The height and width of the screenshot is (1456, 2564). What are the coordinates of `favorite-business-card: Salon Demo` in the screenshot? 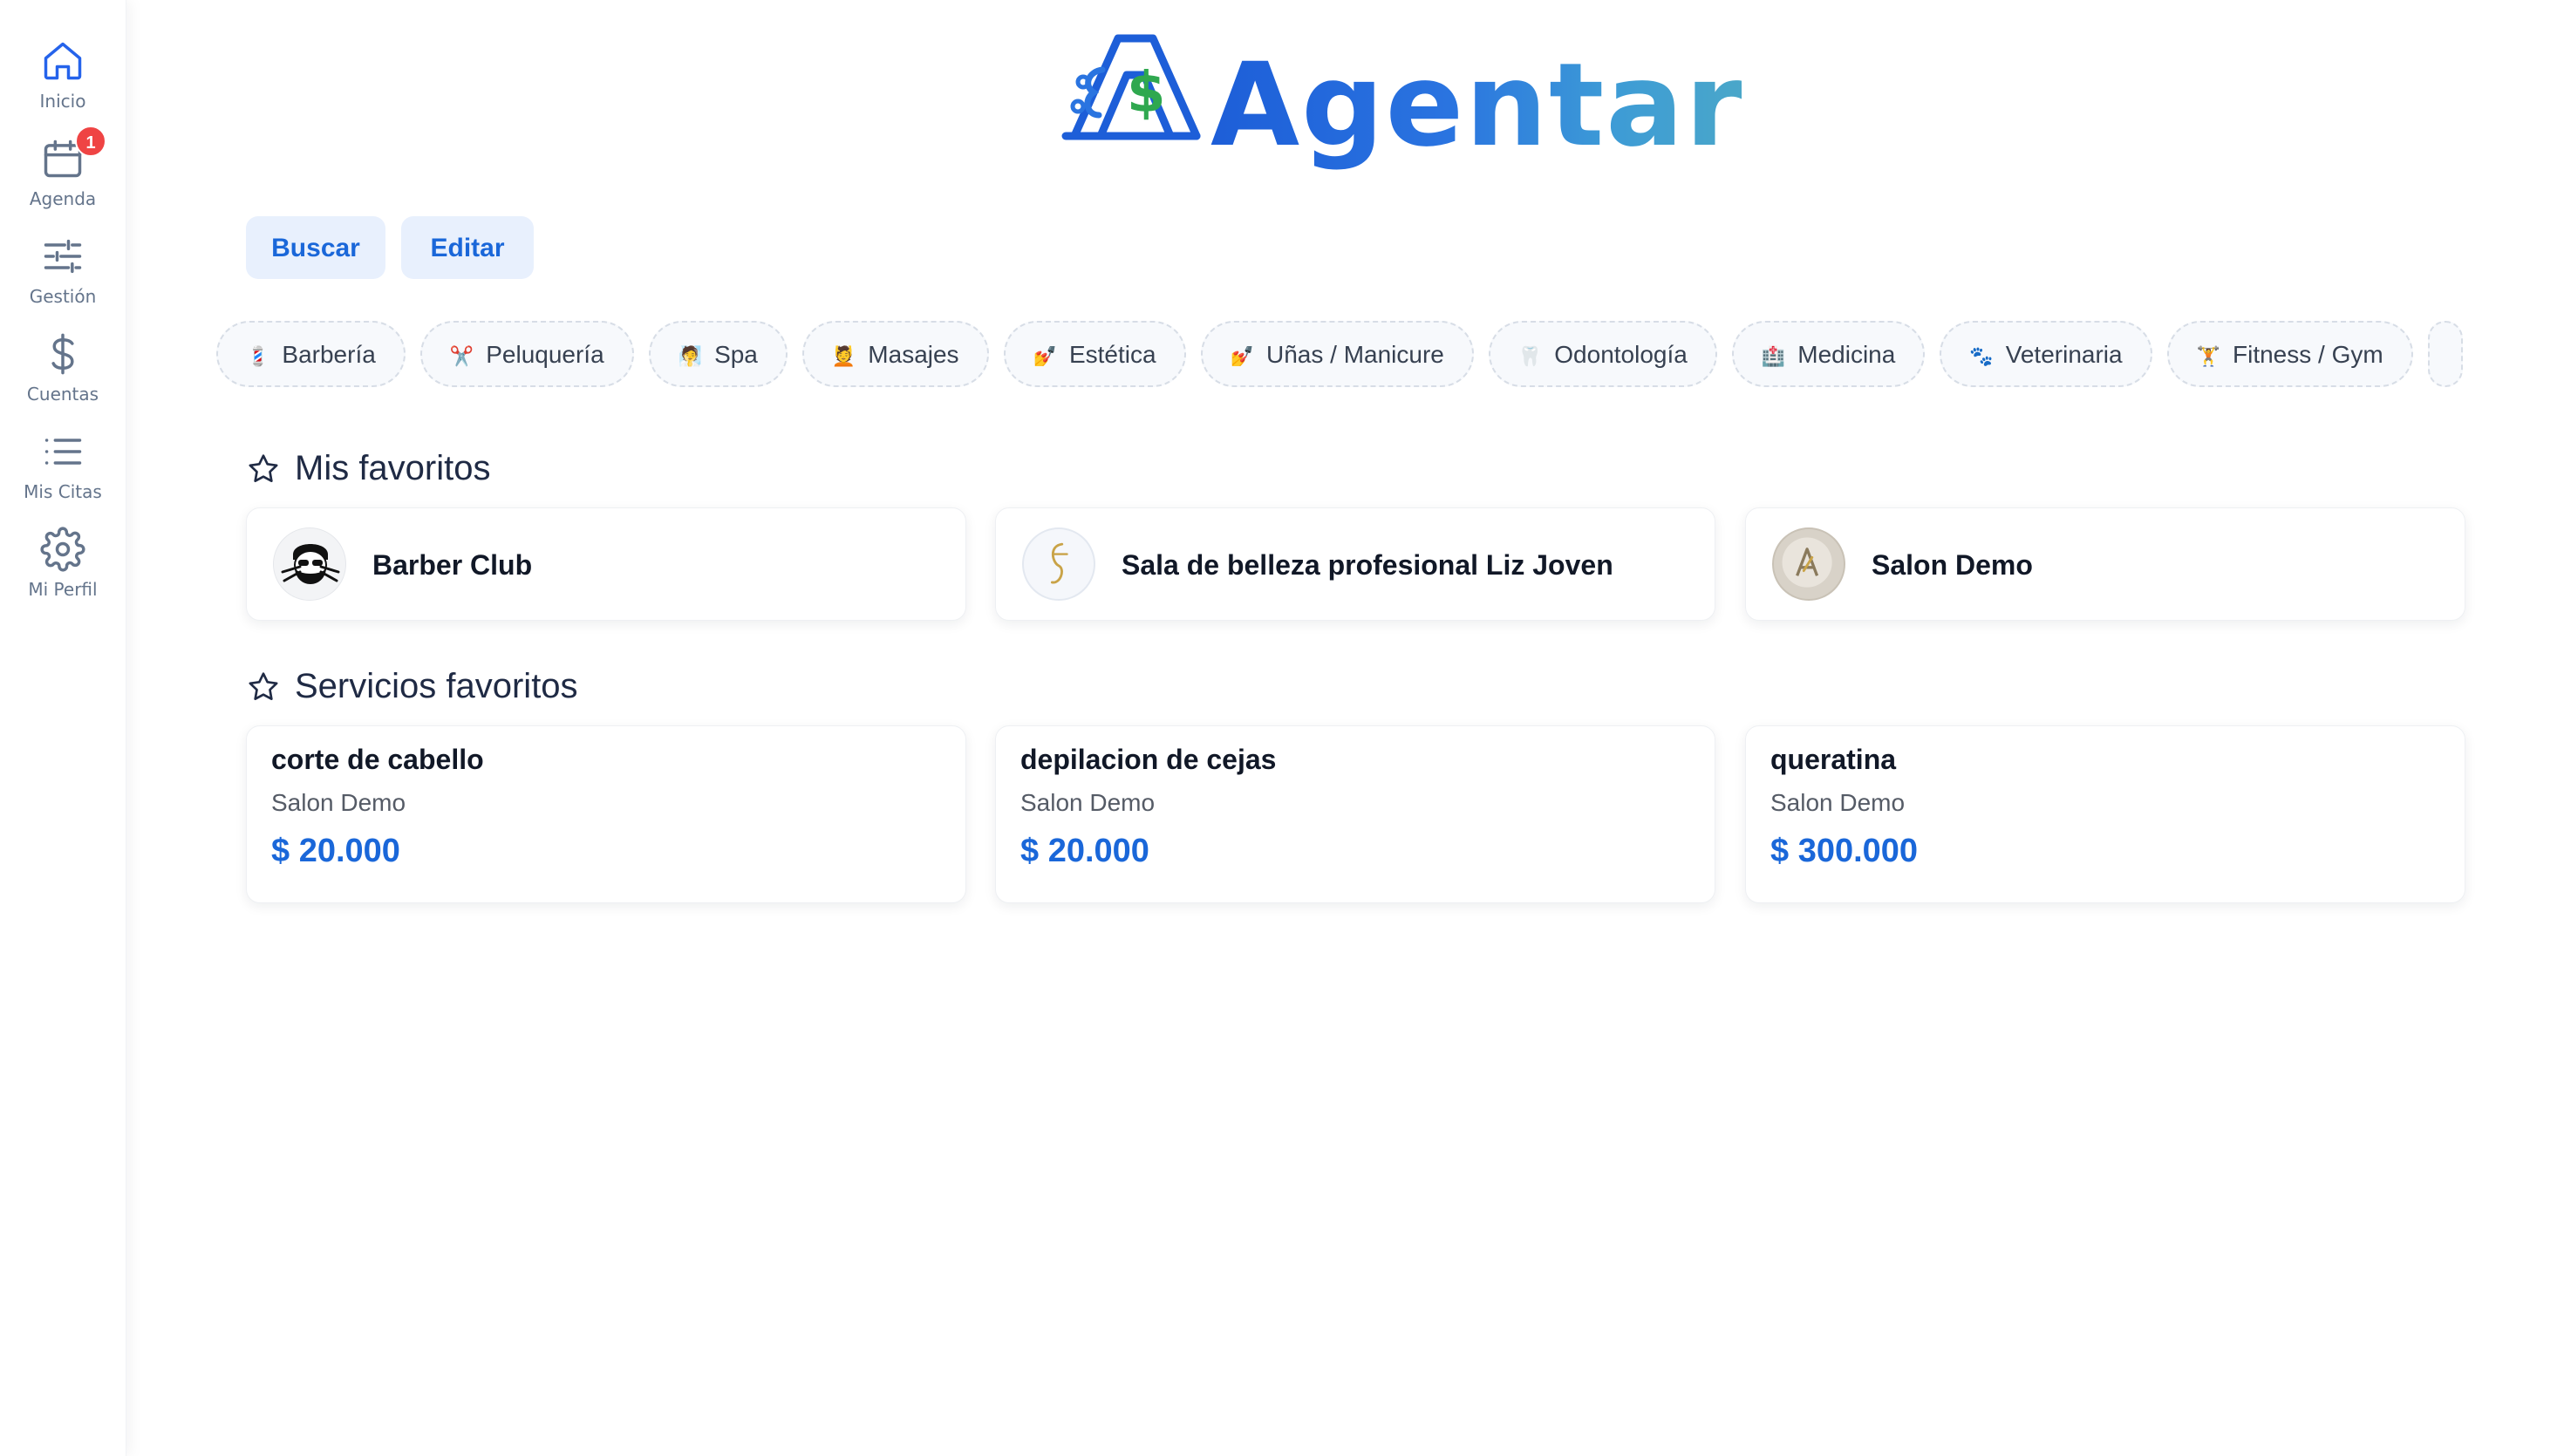 It's located at (2105, 564).